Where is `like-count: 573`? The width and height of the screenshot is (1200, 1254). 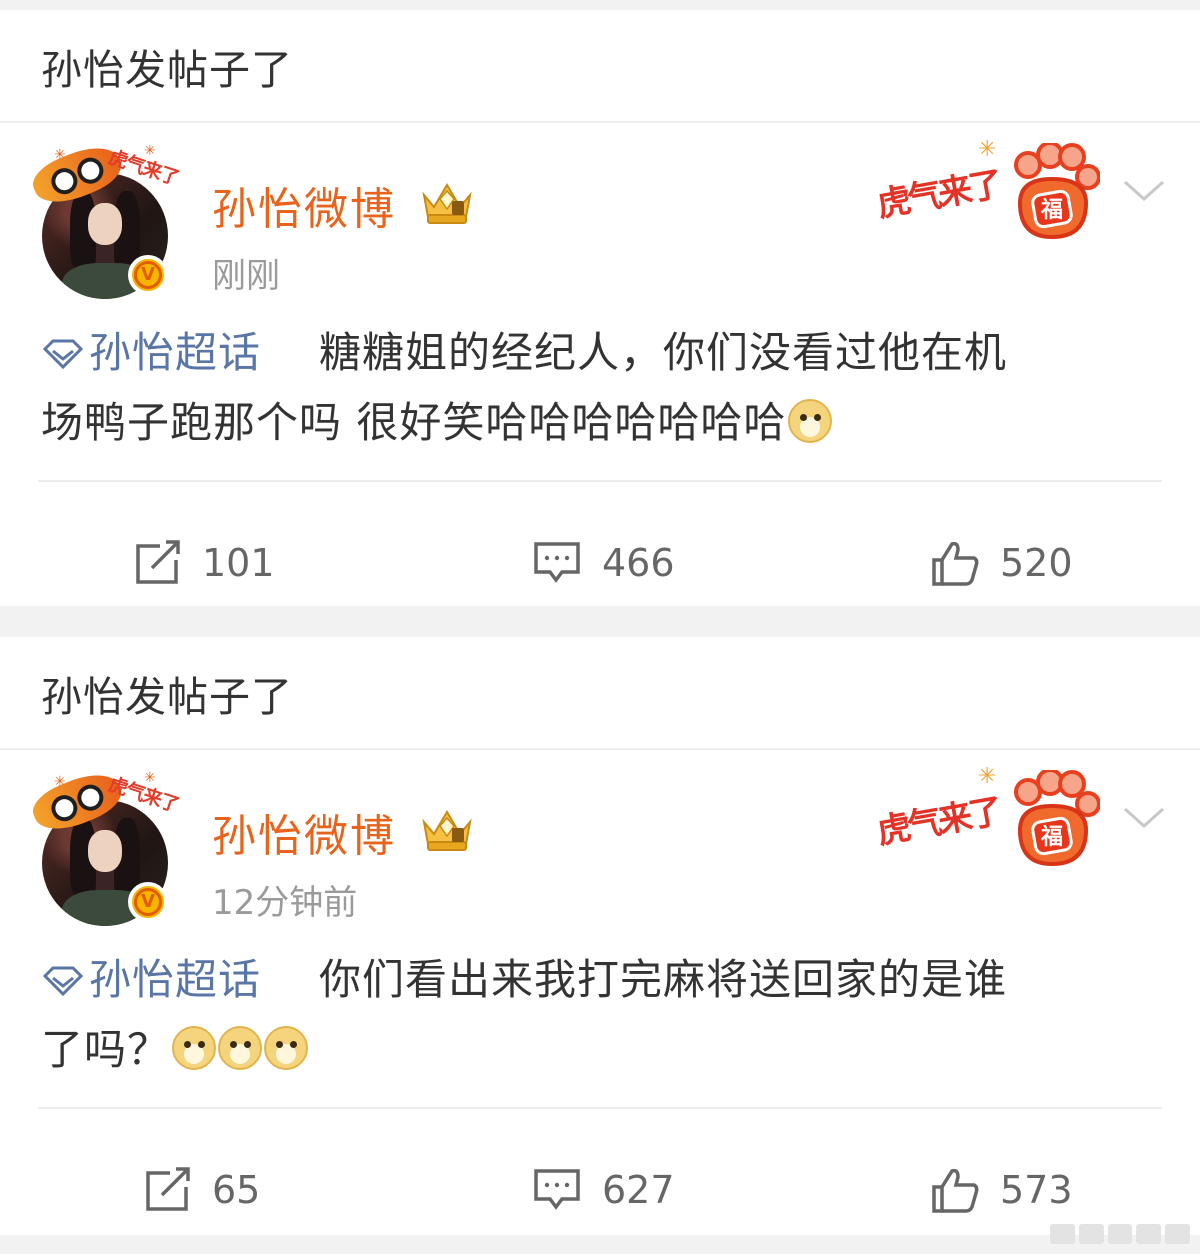
like-count: 573 is located at coordinates (1036, 1190).